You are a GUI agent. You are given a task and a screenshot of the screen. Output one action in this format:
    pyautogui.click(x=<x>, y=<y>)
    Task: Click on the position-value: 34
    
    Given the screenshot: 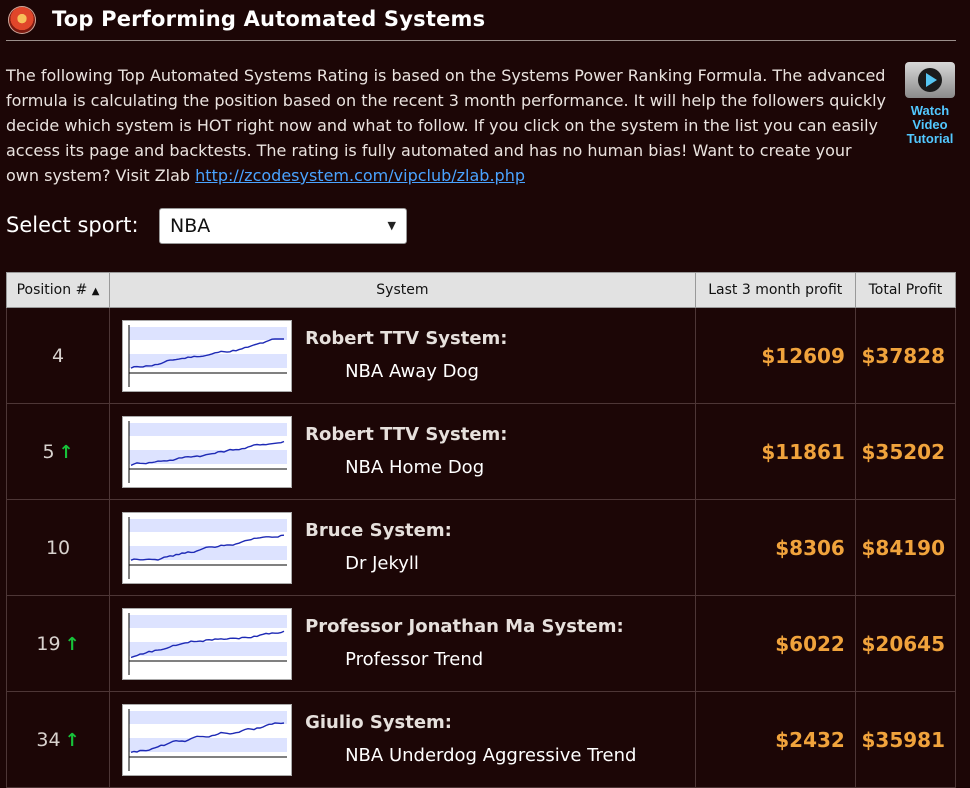 What is the action you would take?
    pyautogui.click(x=48, y=739)
    